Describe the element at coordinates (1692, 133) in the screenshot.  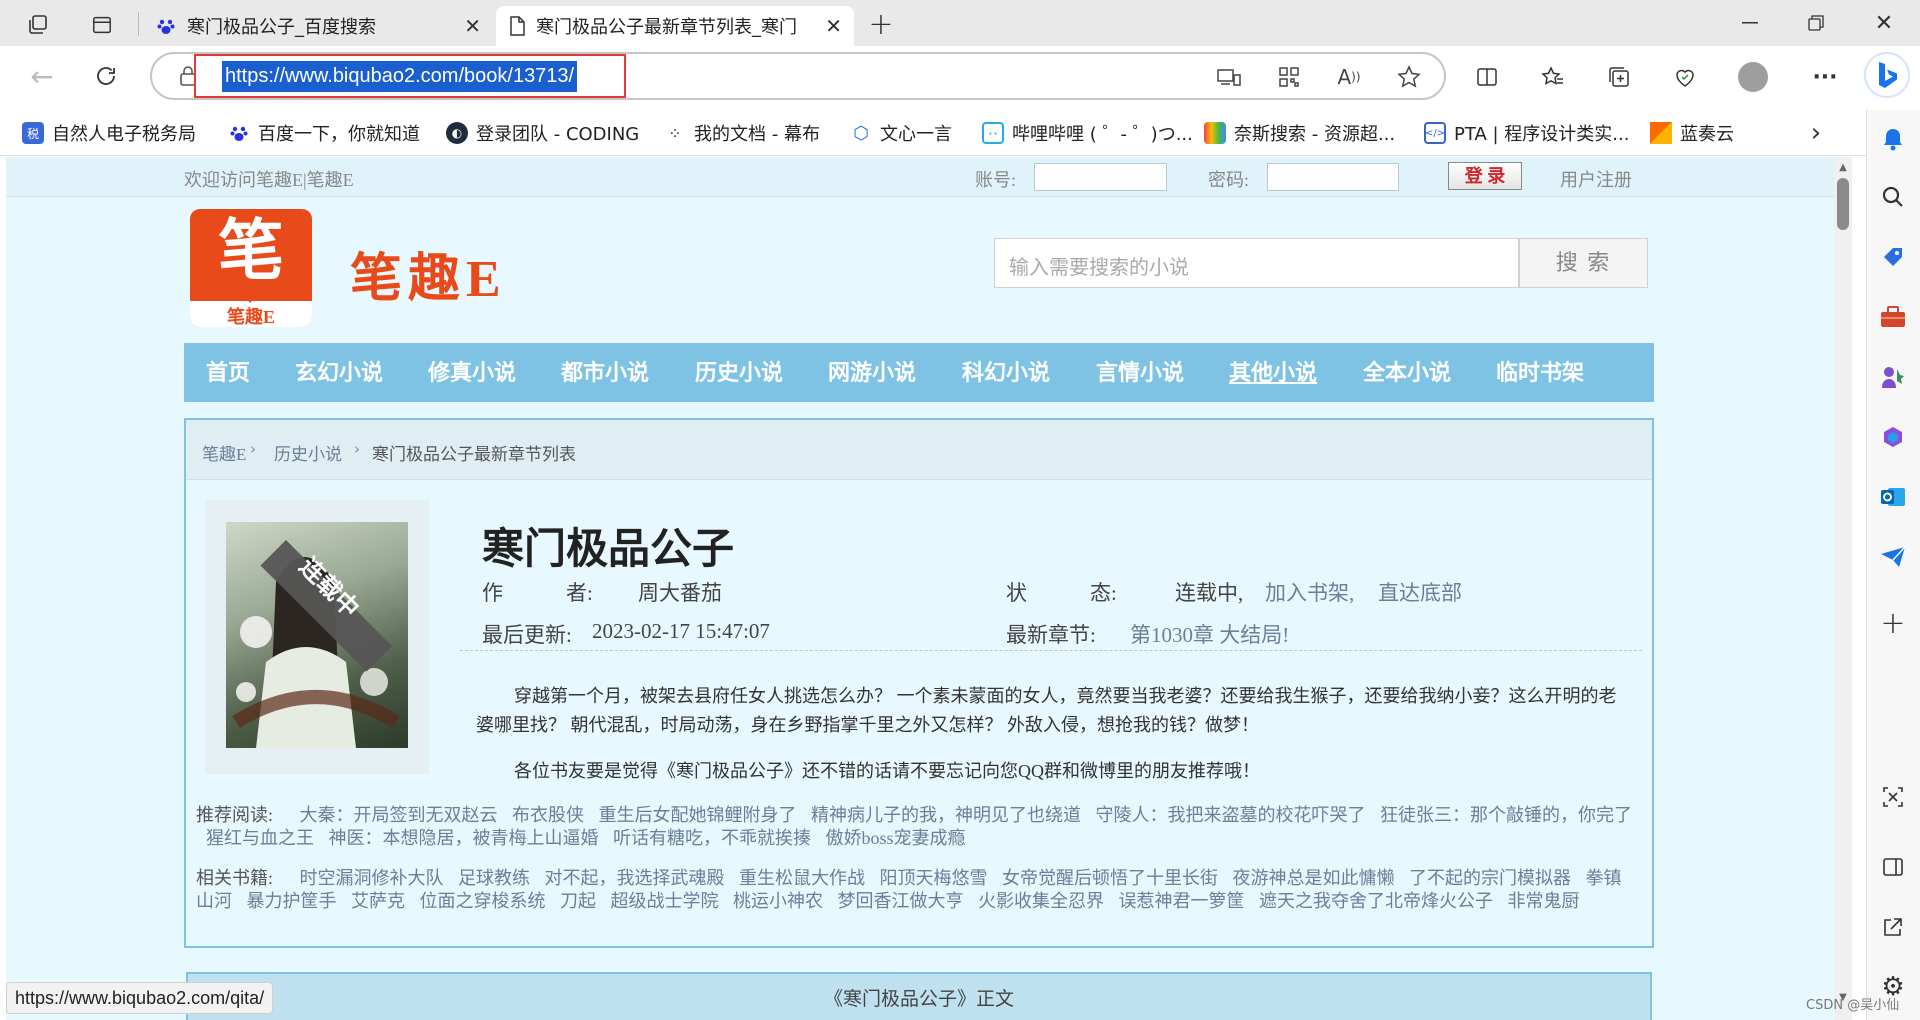
I see `bookmark-lanzou: 蓝奏云` at that location.